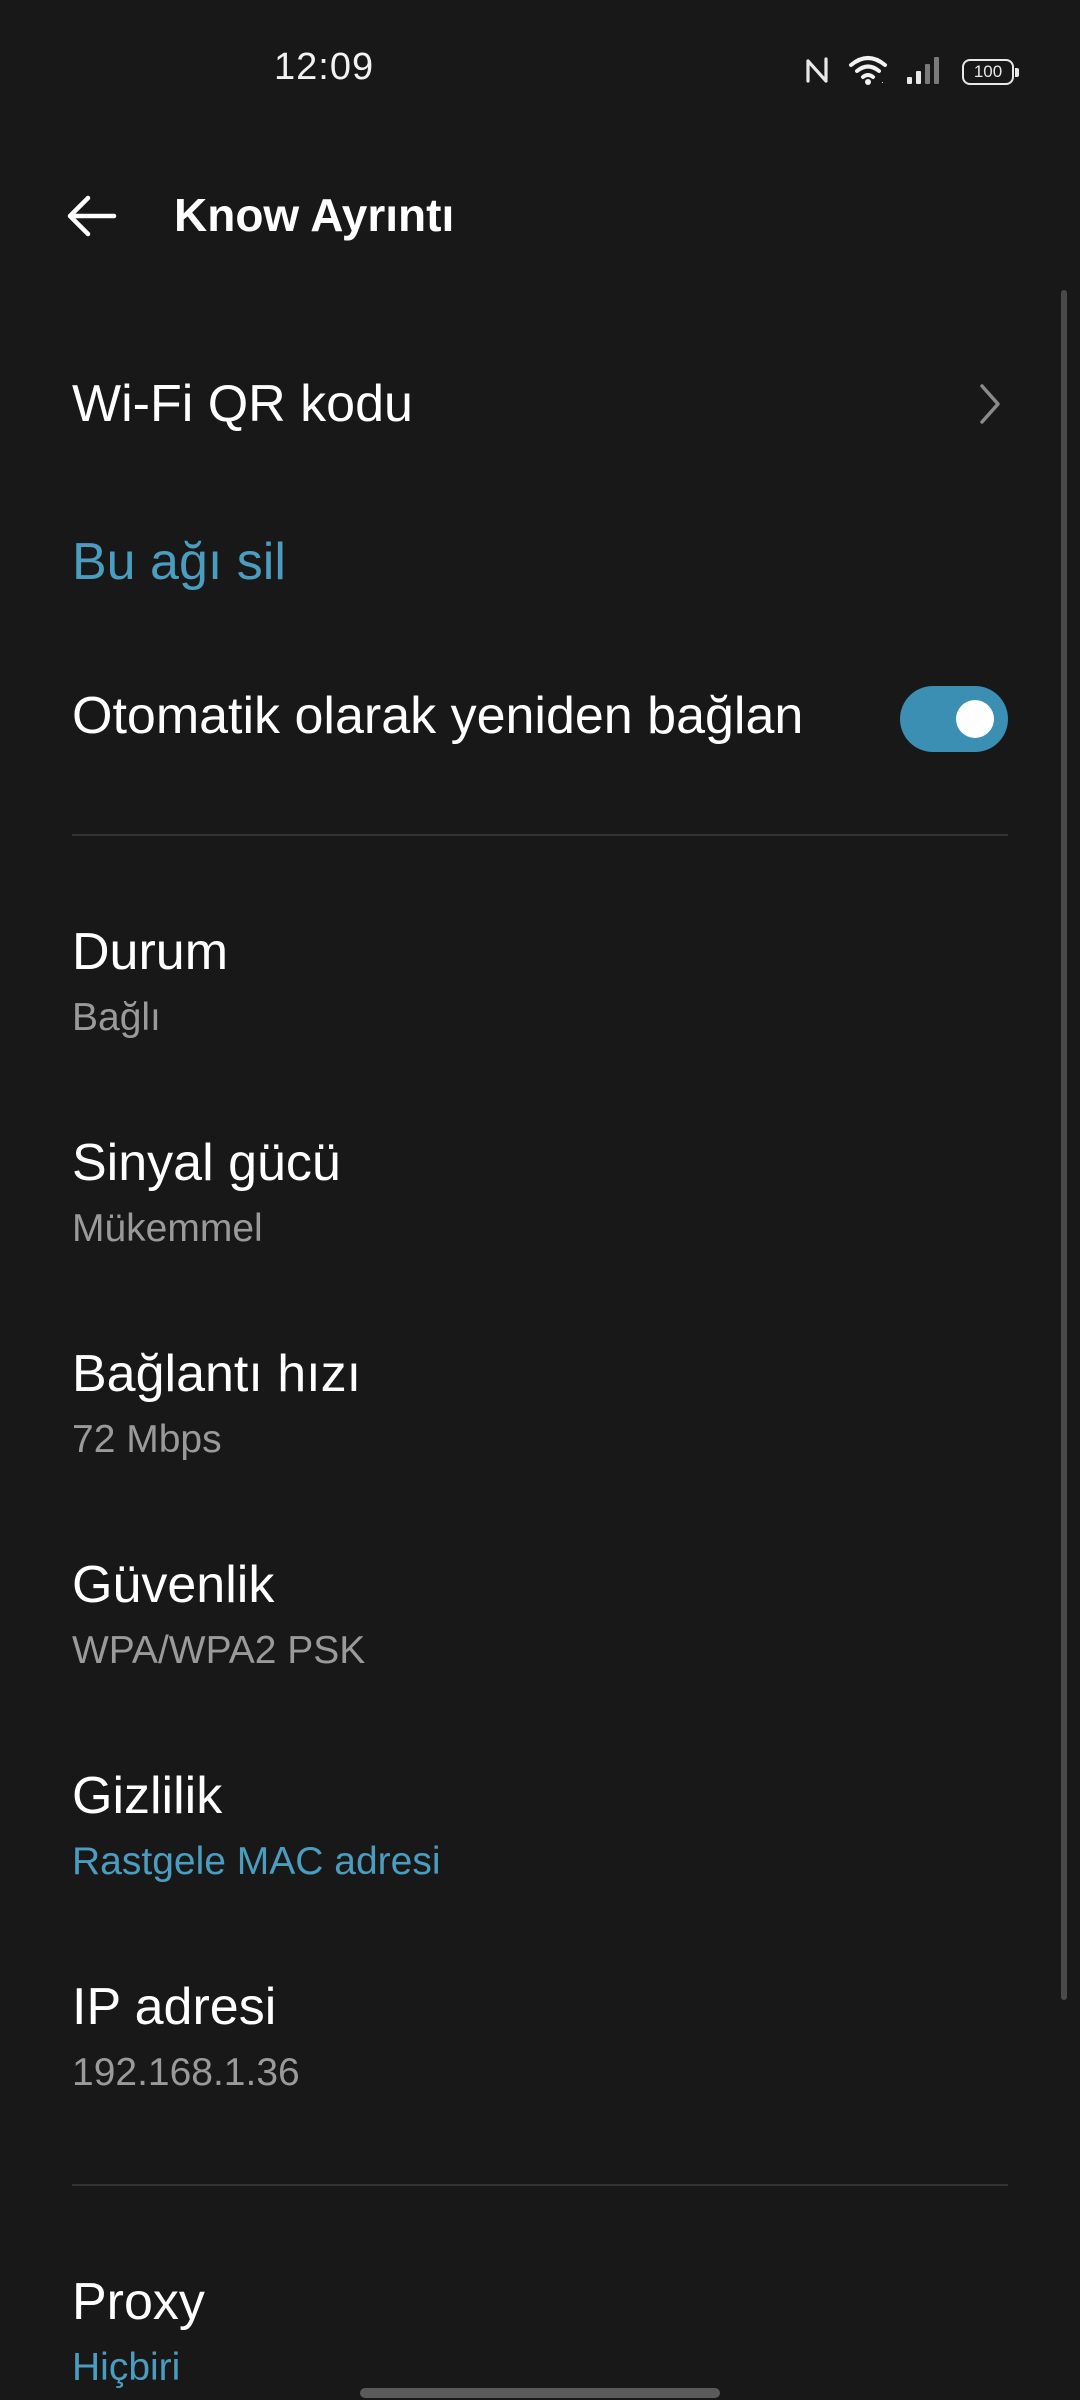  I want to click on proxy-label: Proxy, so click(138, 2302).